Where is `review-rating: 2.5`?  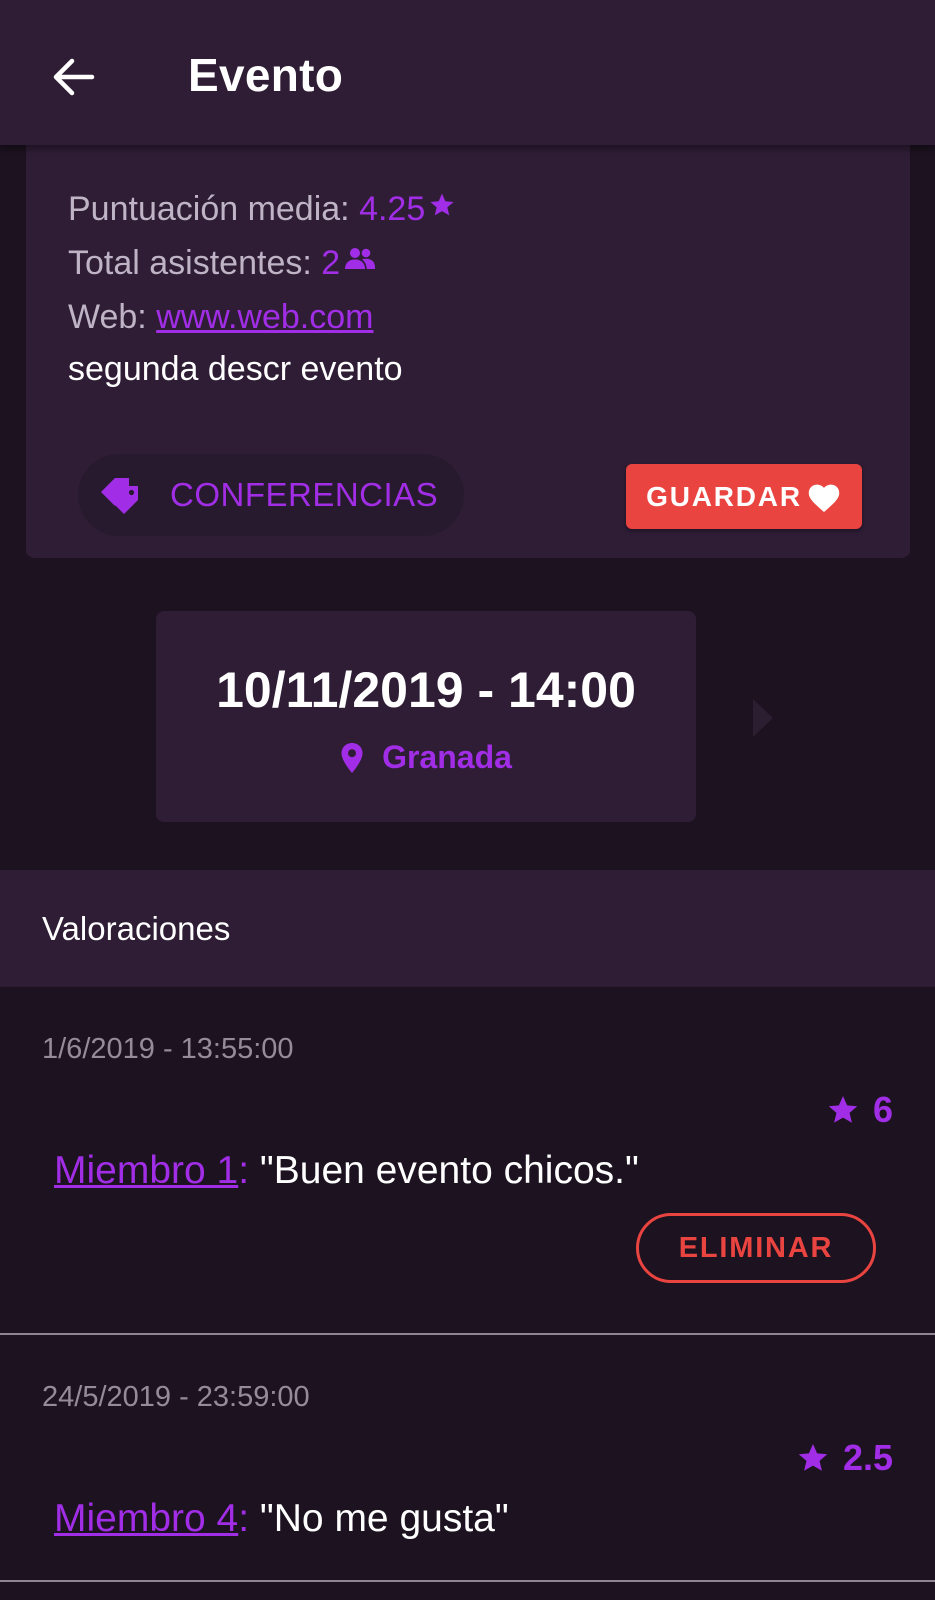 review-rating: 2.5 is located at coordinates (845, 1458).